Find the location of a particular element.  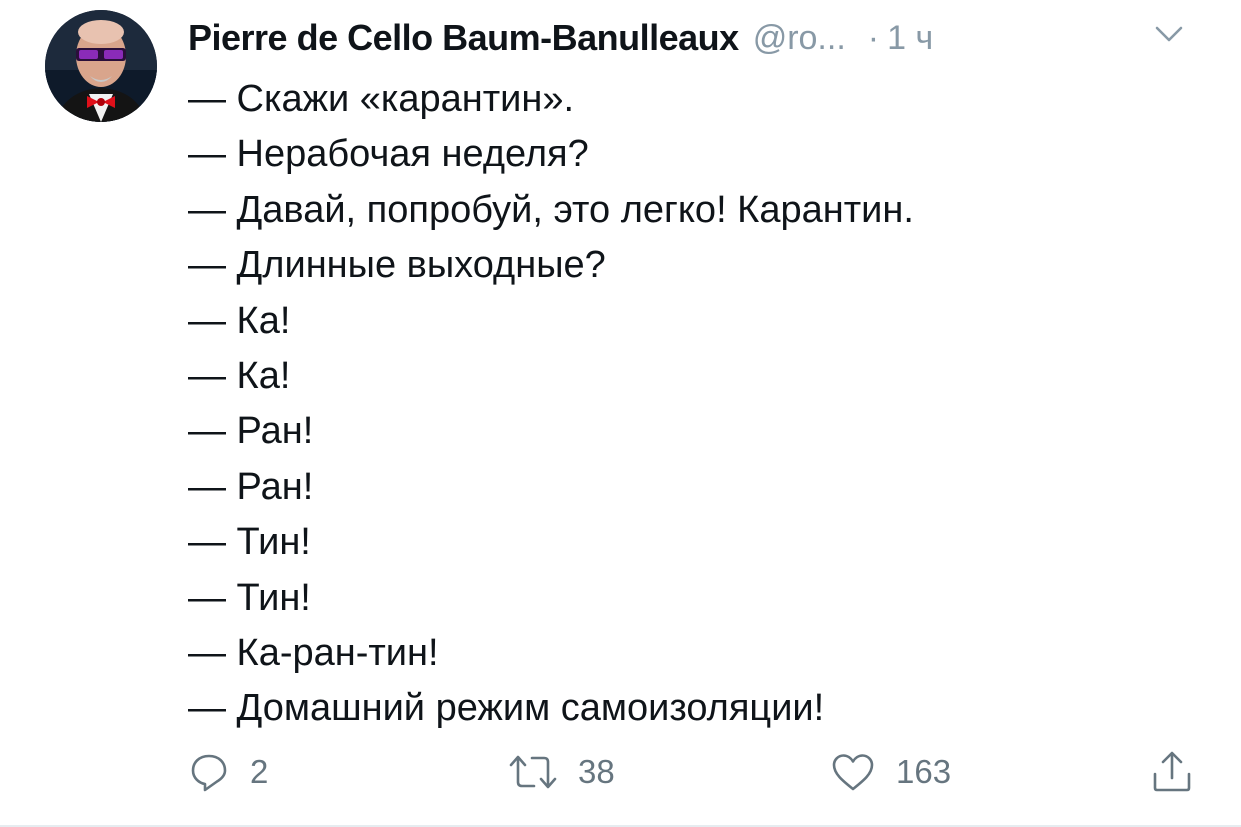

tweet-line: — Нерабочая неделя? is located at coordinates (388, 154).